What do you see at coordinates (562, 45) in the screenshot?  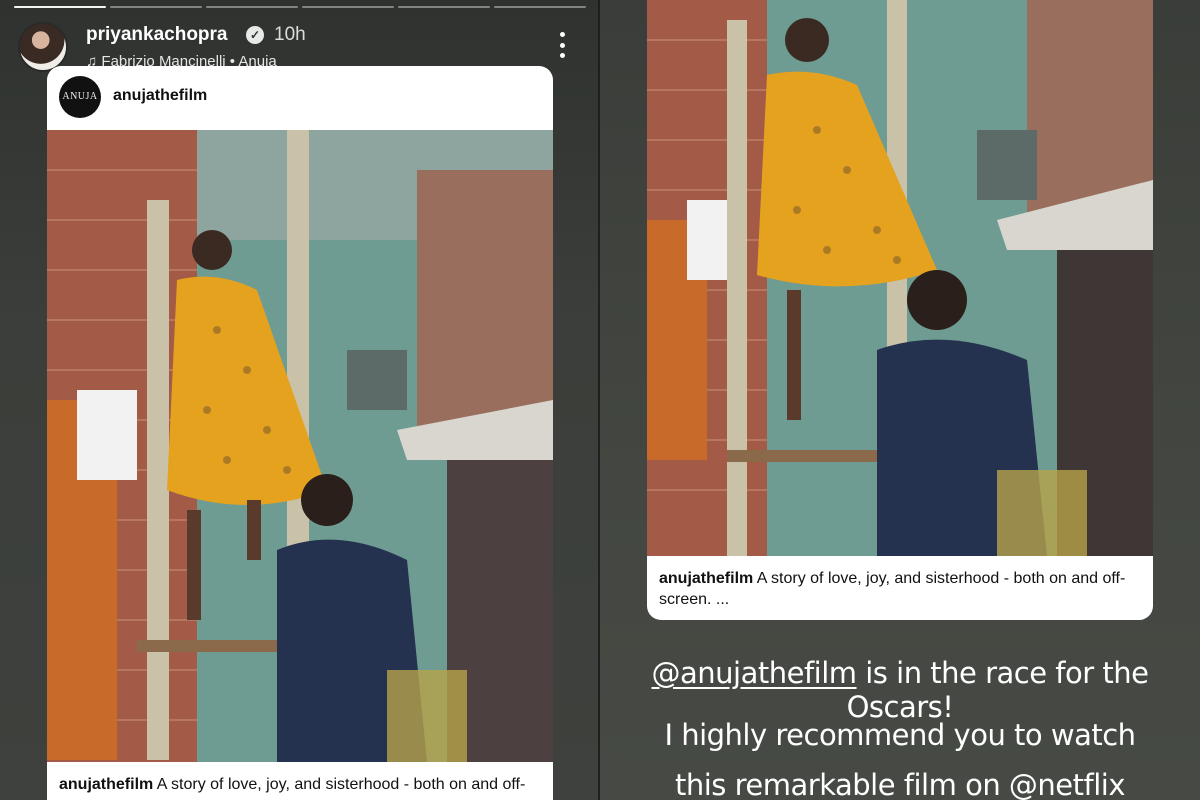 I see `more-options-icon` at bounding box center [562, 45].